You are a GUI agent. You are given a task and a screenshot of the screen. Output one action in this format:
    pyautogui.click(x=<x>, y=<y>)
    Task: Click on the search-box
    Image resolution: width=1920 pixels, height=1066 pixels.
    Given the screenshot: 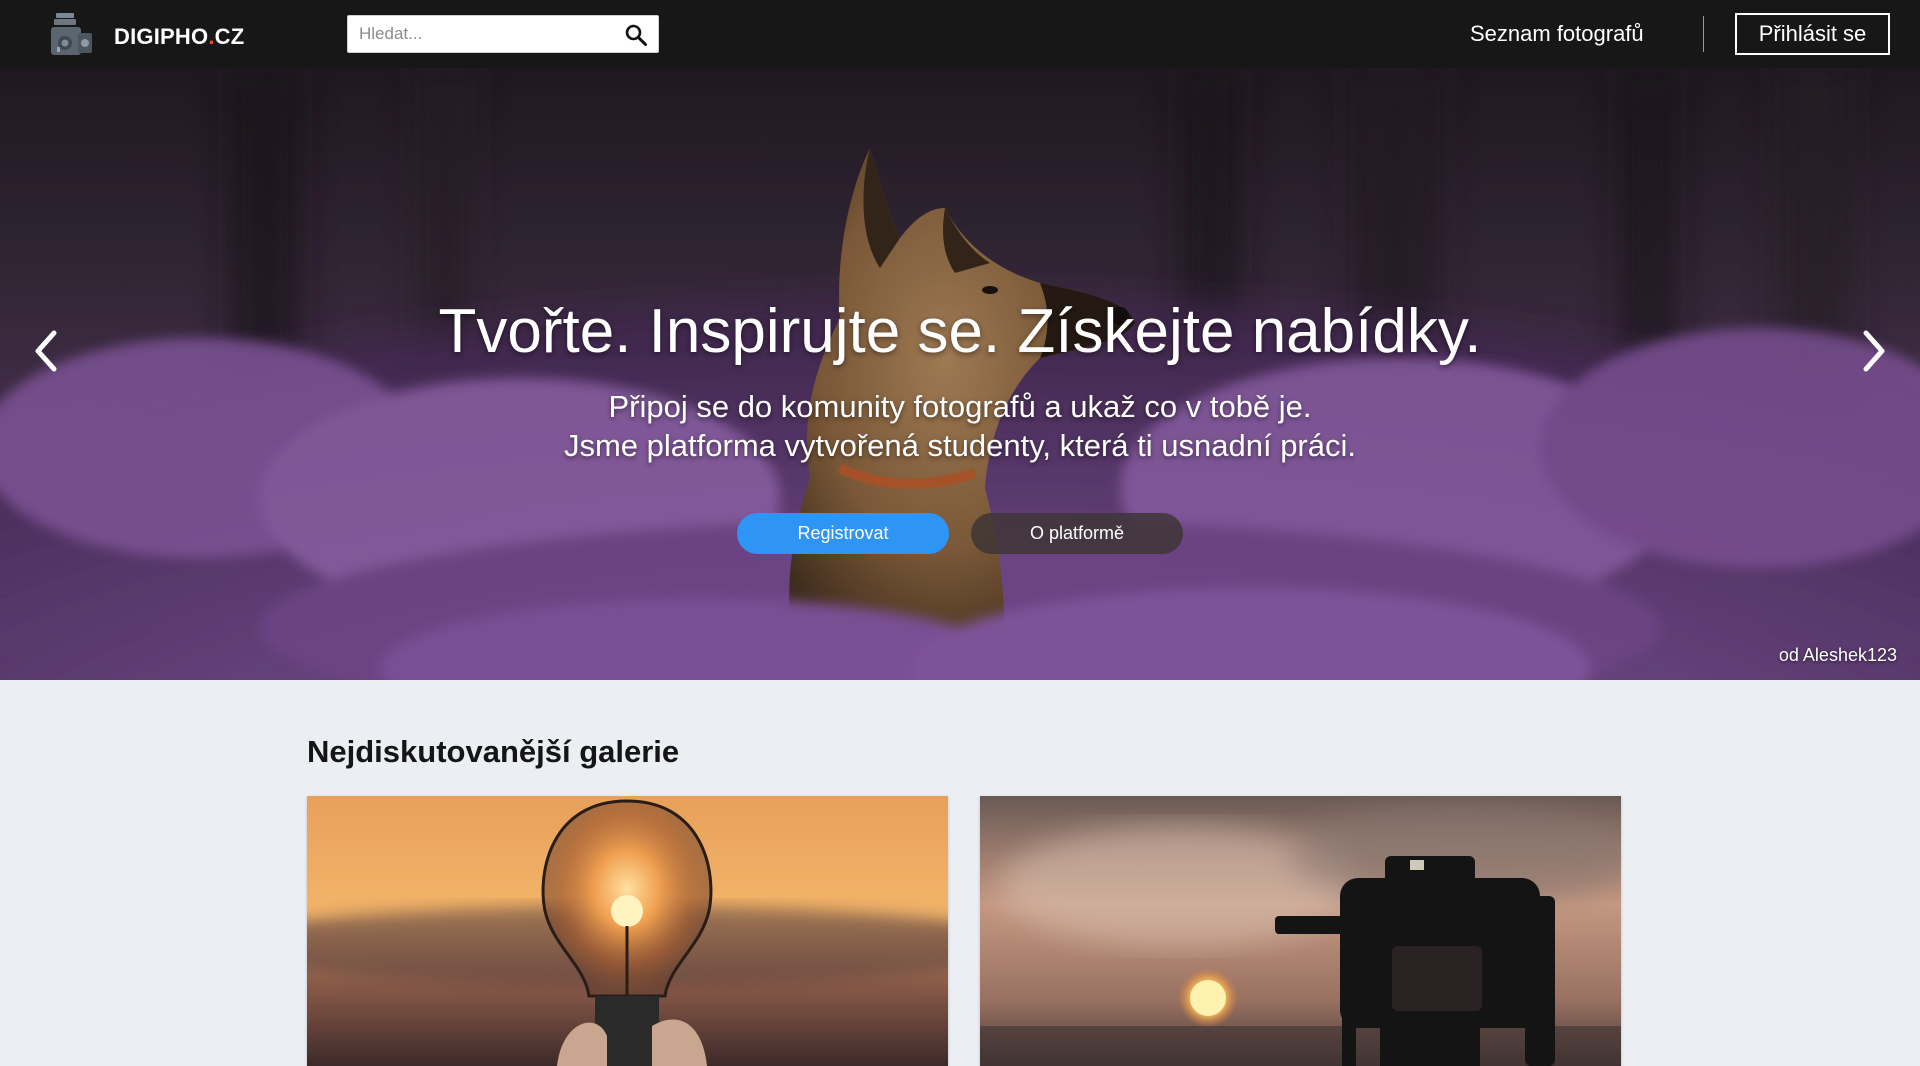 What is the action you would take?
    pyautogui.click(x=503, y=34)
    